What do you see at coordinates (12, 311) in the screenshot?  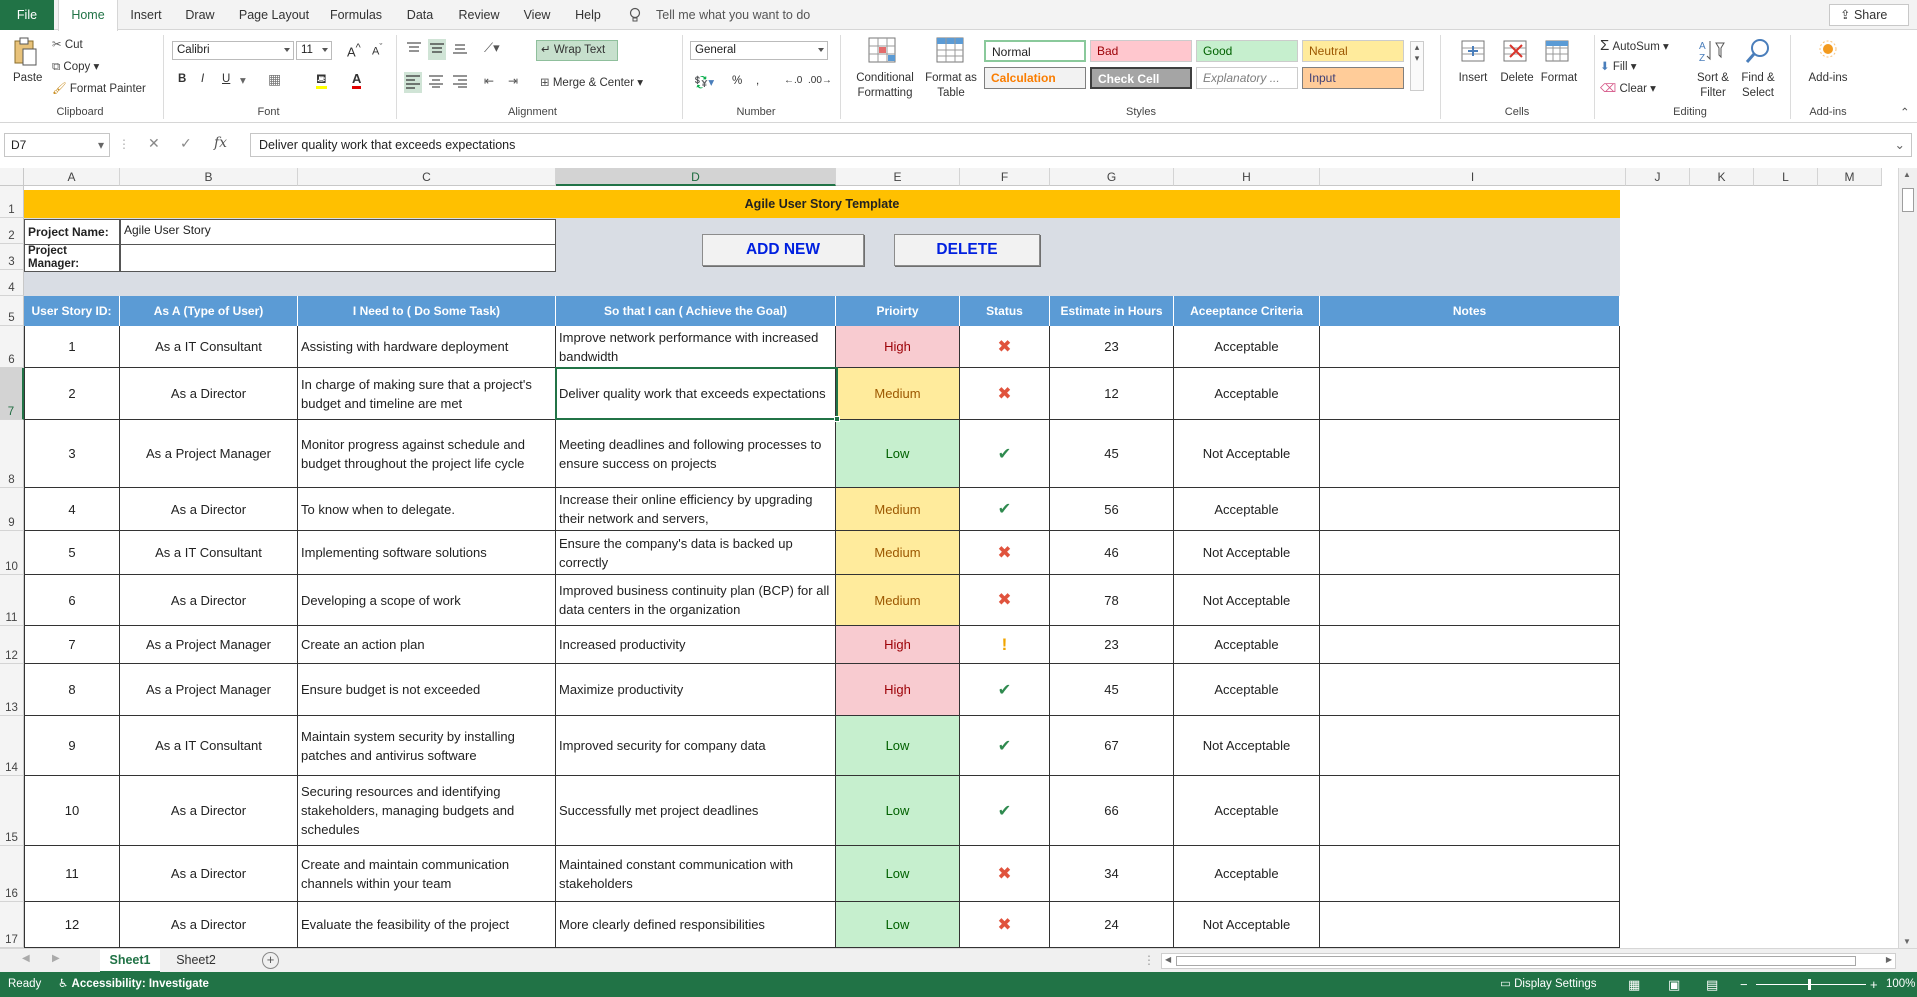 I see `row-header-5: 5` at bounding box center [12, 311].